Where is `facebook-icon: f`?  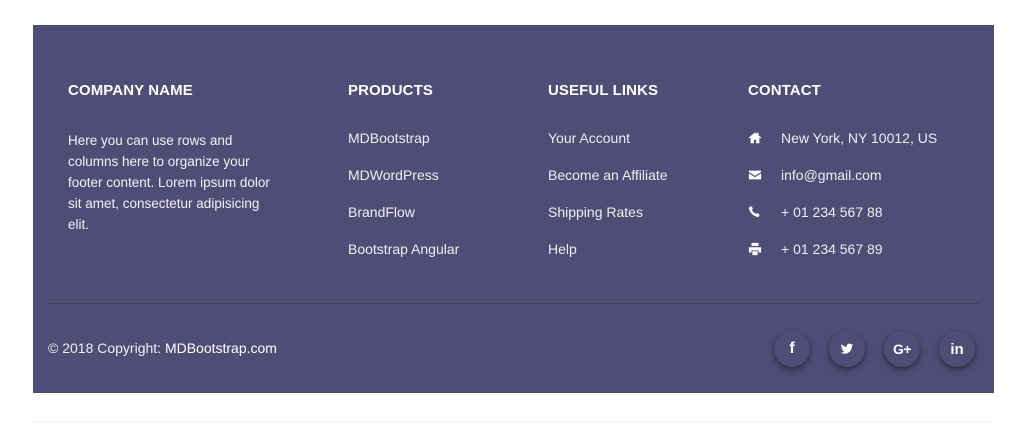 facebook-icon: f is located at coordinates (792, 348).